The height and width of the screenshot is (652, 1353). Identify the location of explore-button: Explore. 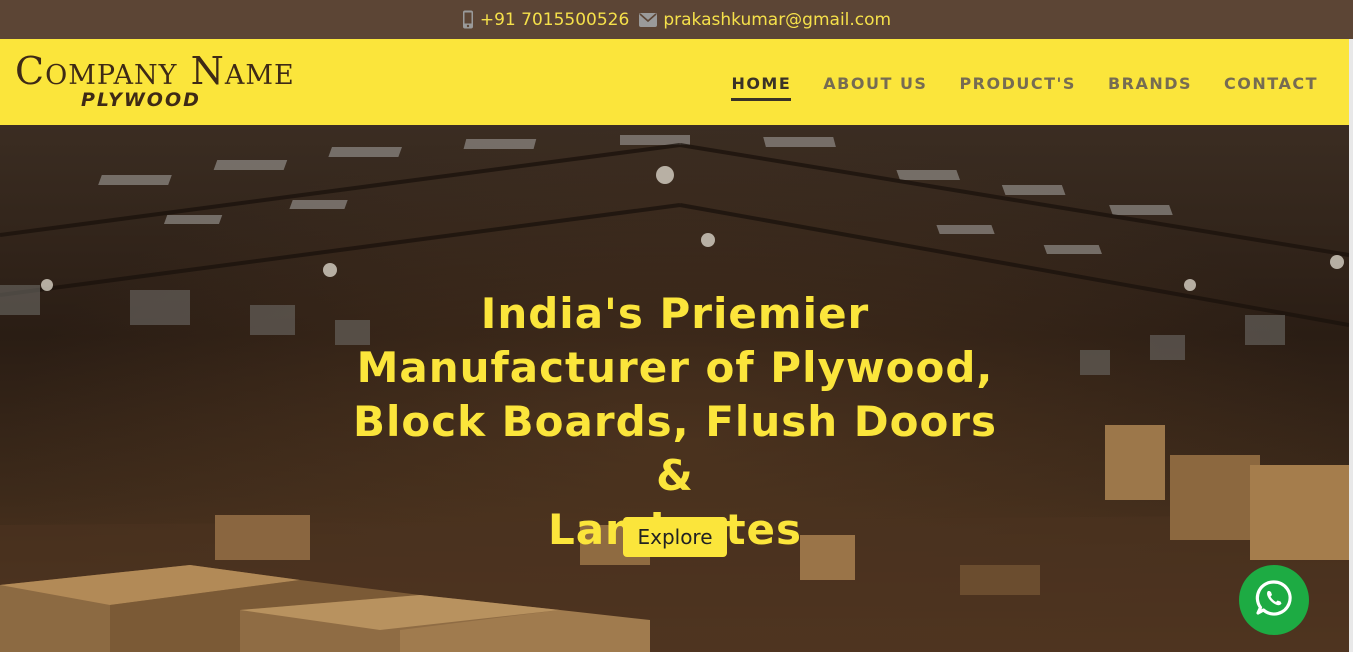
(675, 537).